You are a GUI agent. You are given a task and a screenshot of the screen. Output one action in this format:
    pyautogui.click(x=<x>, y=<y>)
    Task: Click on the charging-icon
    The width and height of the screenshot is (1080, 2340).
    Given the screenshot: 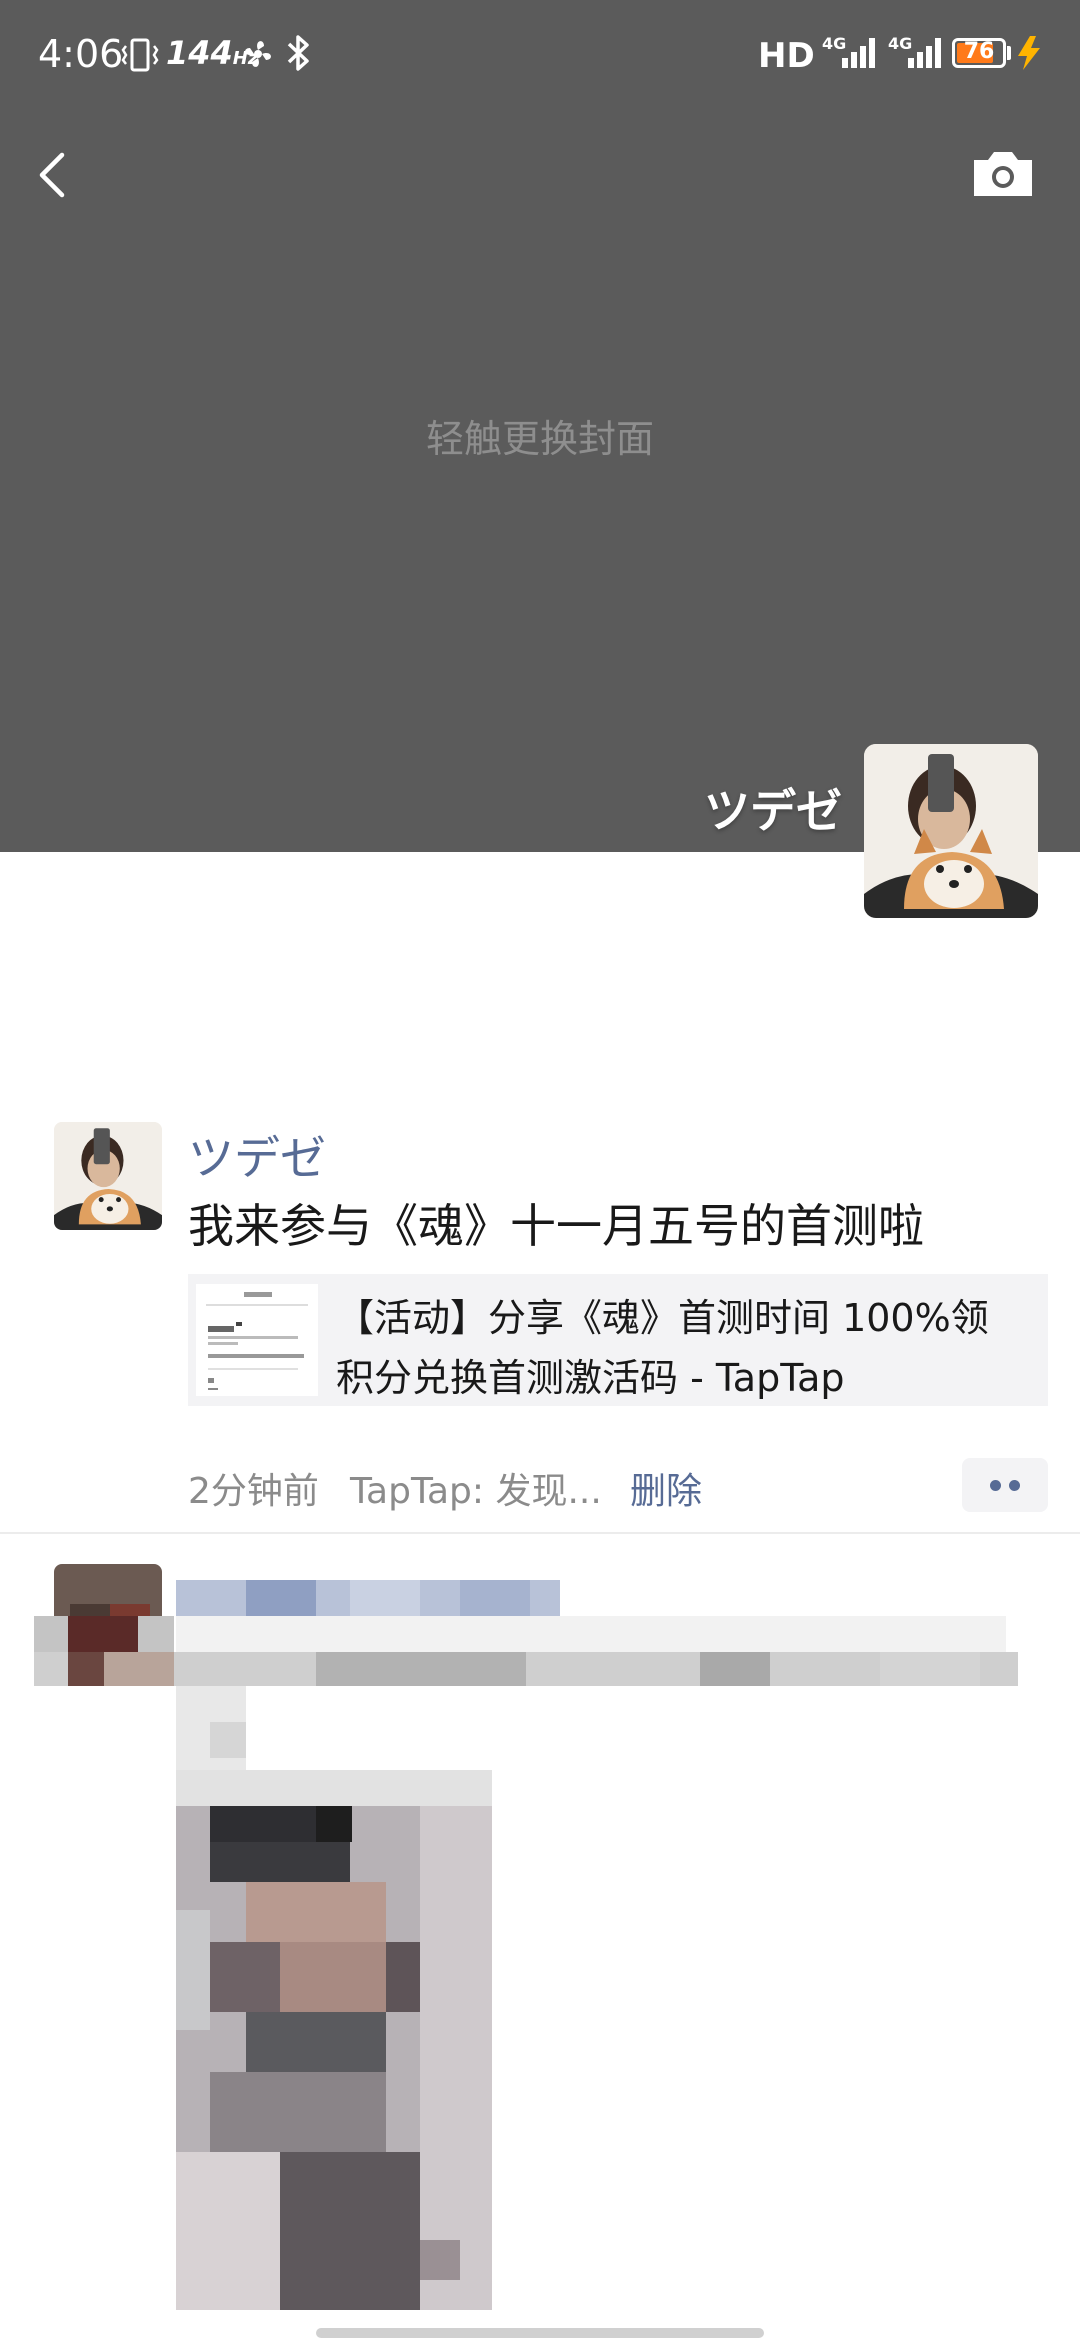 What is the action you would take?
    pyautogui.click(x=1029, y=55)
    